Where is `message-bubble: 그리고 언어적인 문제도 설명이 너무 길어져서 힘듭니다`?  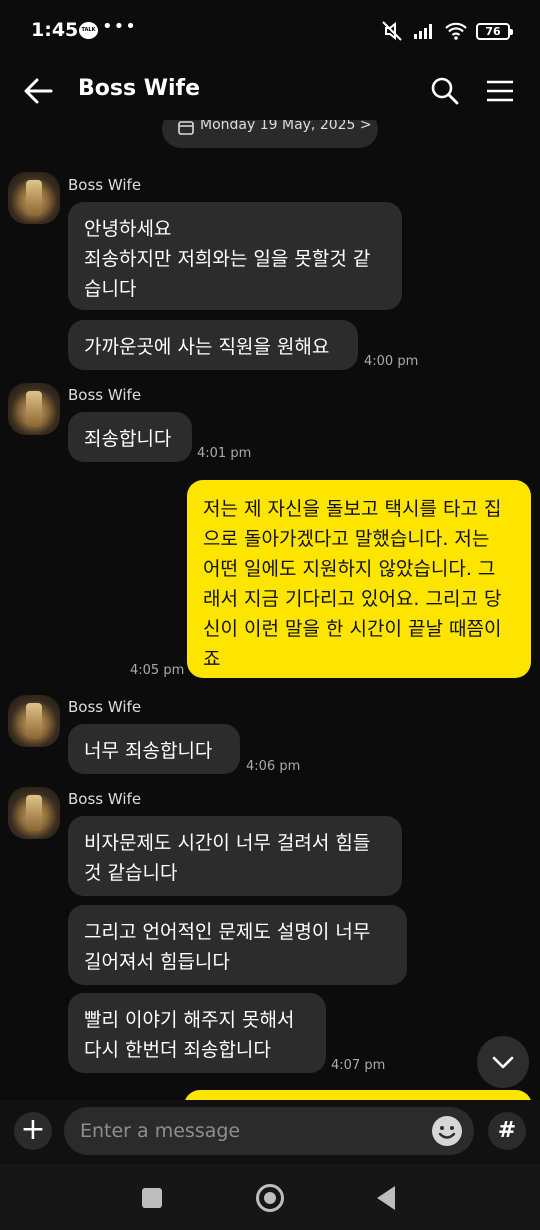
message-bubble: 그리고 언어적인 문제도 설명이 너무 길어져서 힘듭니다 is located at coordinates (237, 945).